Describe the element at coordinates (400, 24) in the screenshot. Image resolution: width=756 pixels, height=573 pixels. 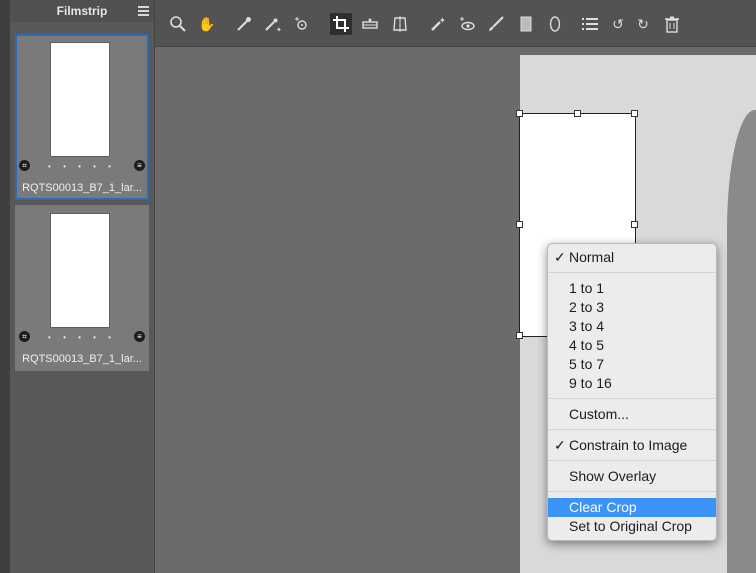
I see `keystone-icon` at that location.